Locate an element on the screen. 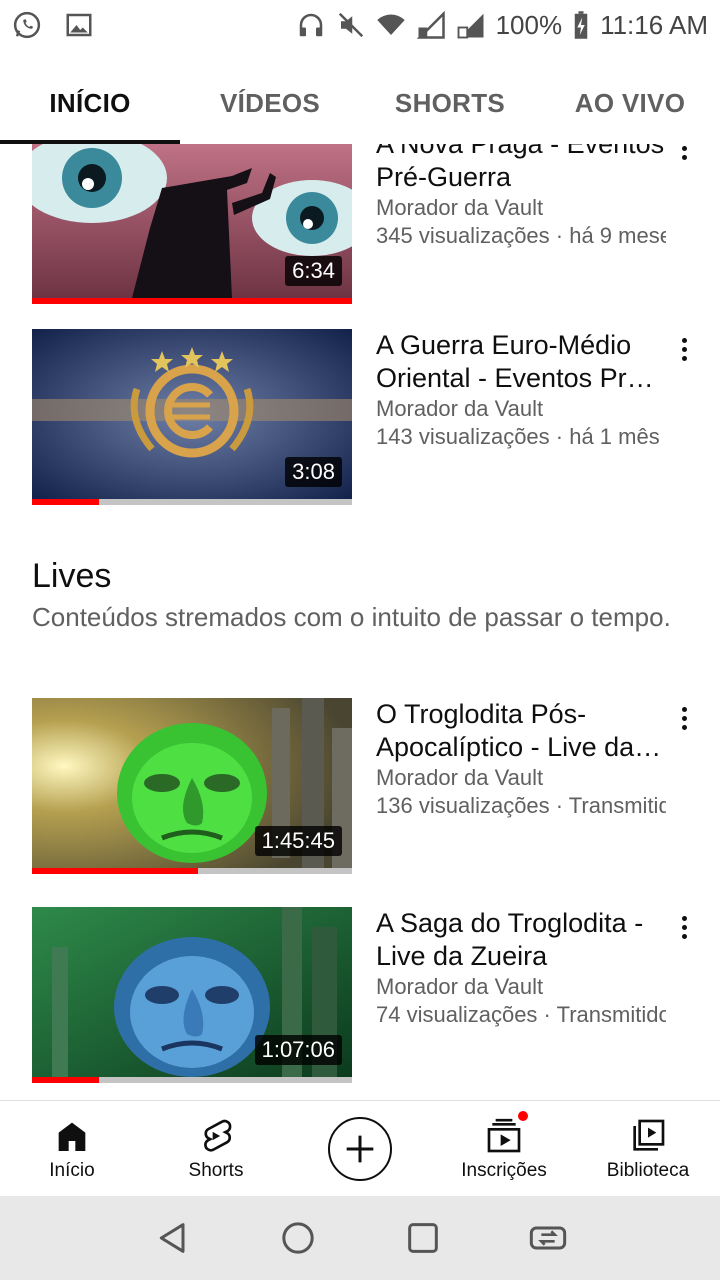 The height and width of the screenshot is (1280, 720). recents-icon is located at coordinates (423, 1238).